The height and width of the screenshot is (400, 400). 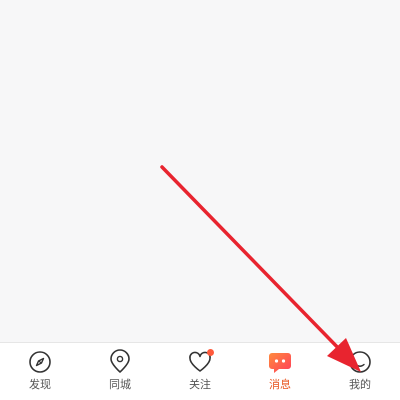 I want to click on tab-nearby: 同城, so click(x=120, y=371).